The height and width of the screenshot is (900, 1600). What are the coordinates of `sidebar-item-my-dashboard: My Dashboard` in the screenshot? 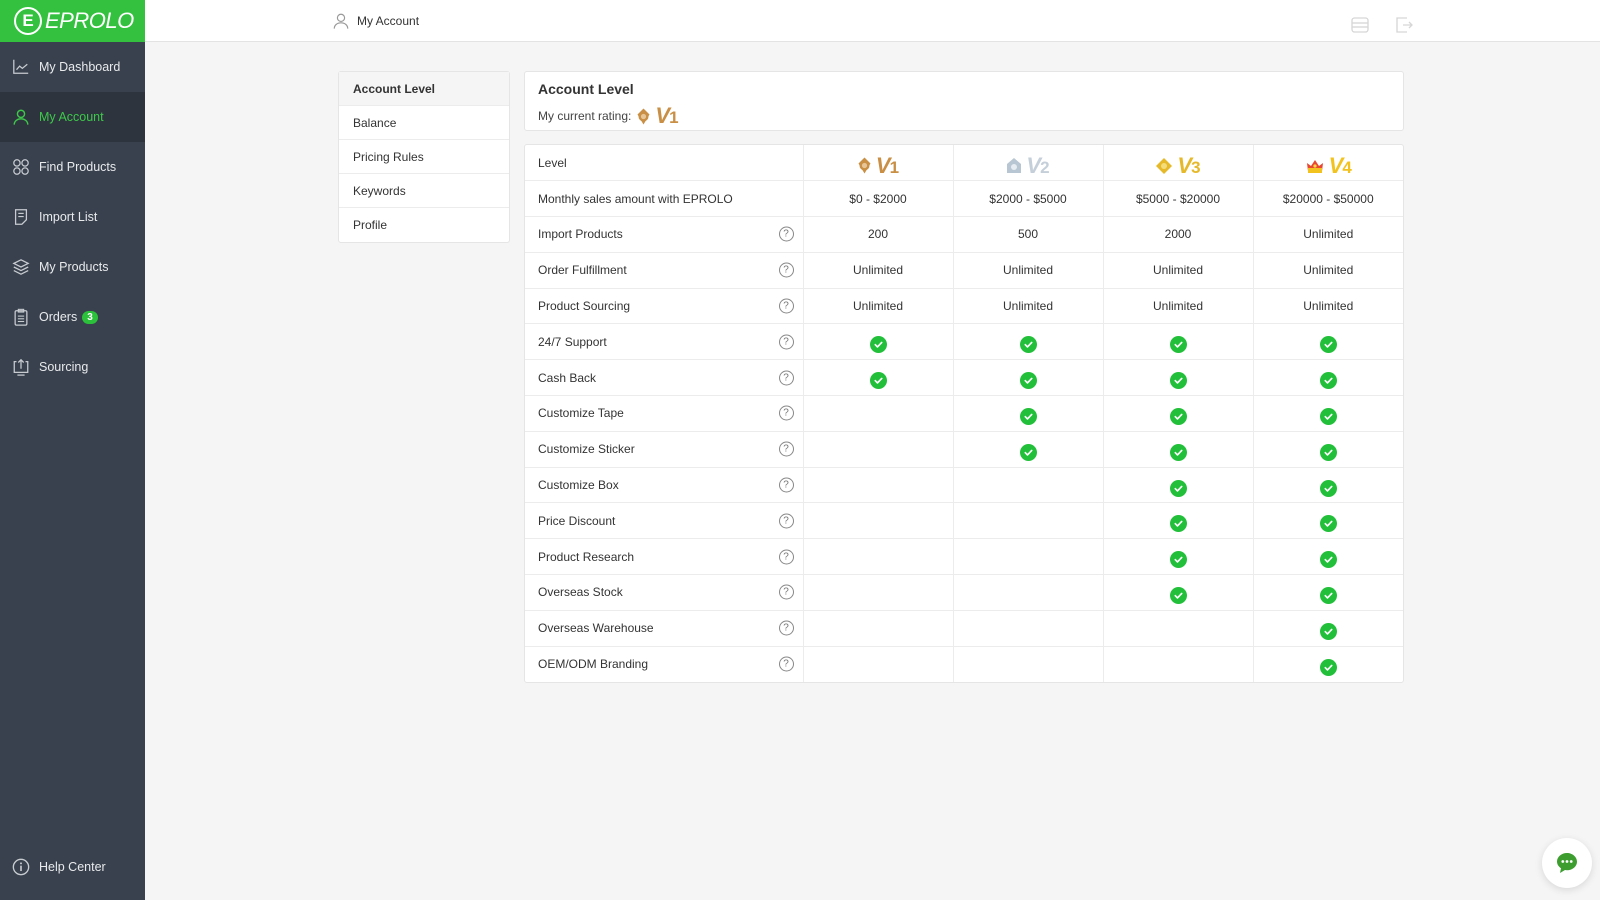 It's located at (72, 67).